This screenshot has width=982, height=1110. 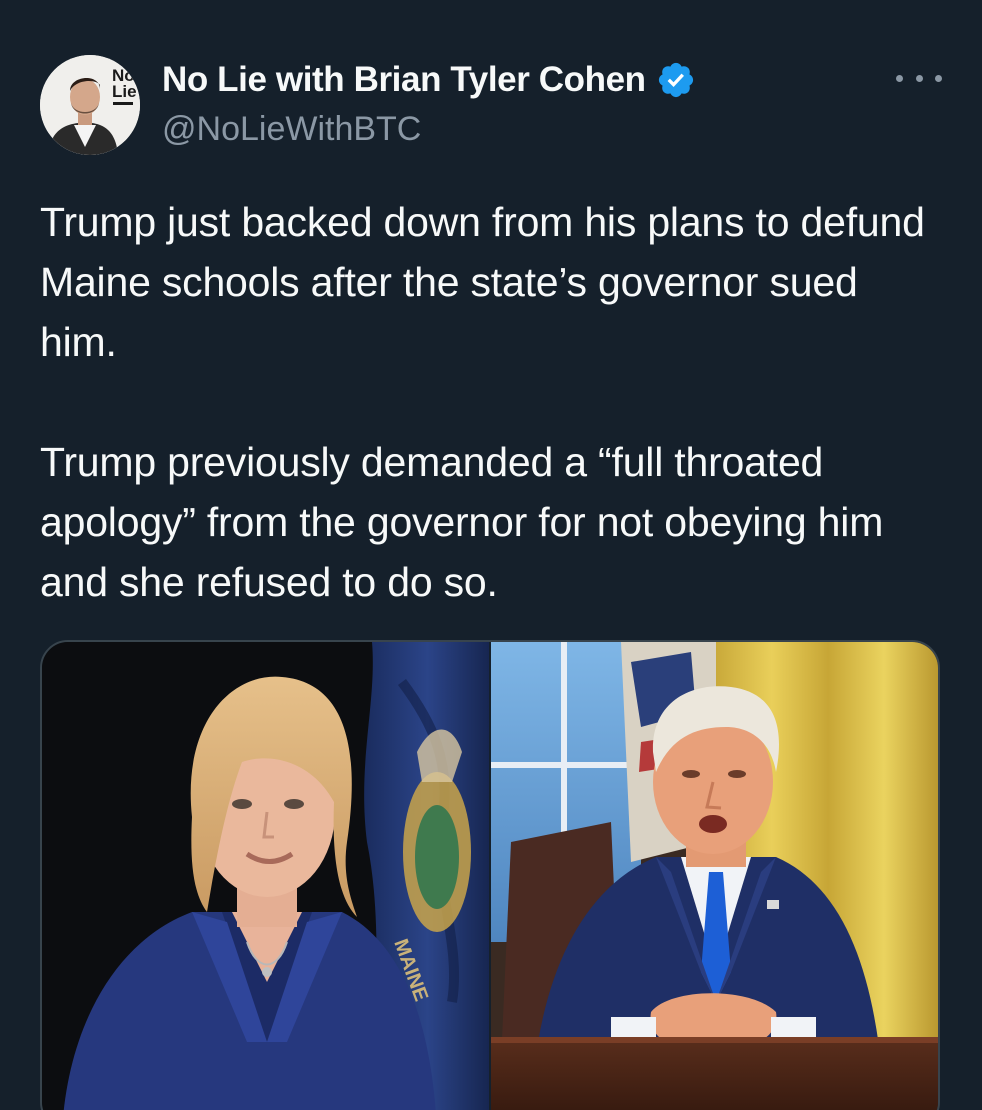 I want to click on author-name-row: No Lie with Brian Tyler Cohen, so click(x=429, y=80).